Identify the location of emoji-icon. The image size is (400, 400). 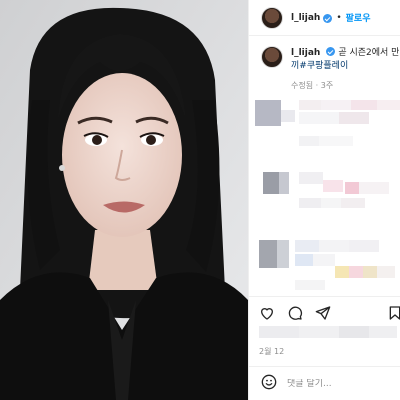
(269, 384).